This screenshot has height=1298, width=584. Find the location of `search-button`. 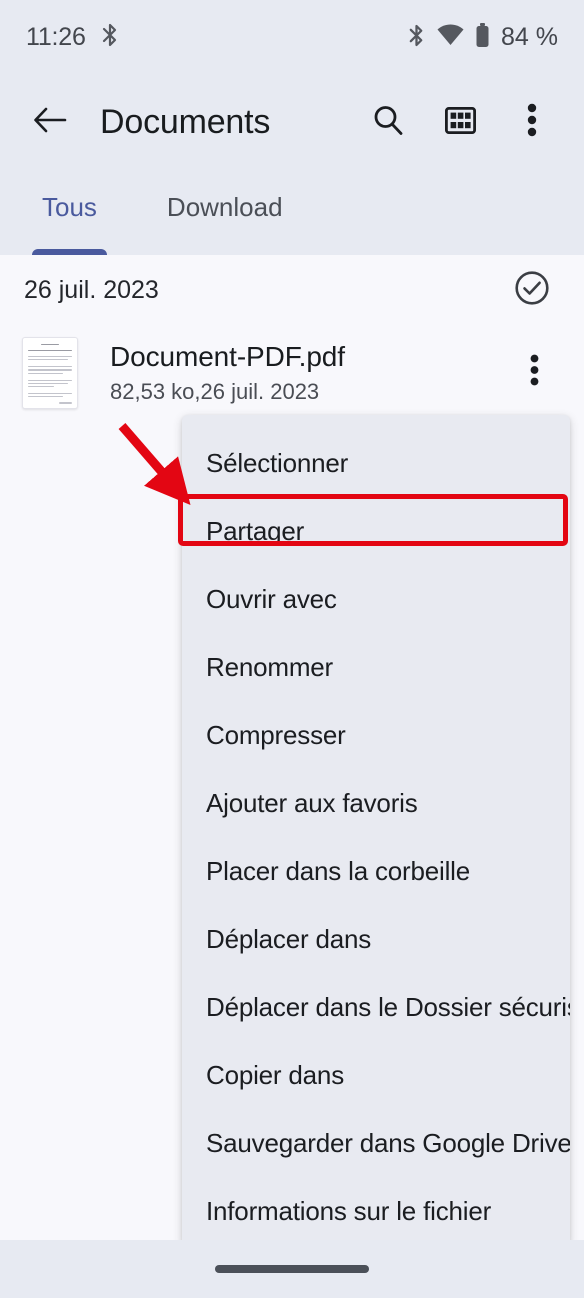

search-button is located at coordinates (388, 123).